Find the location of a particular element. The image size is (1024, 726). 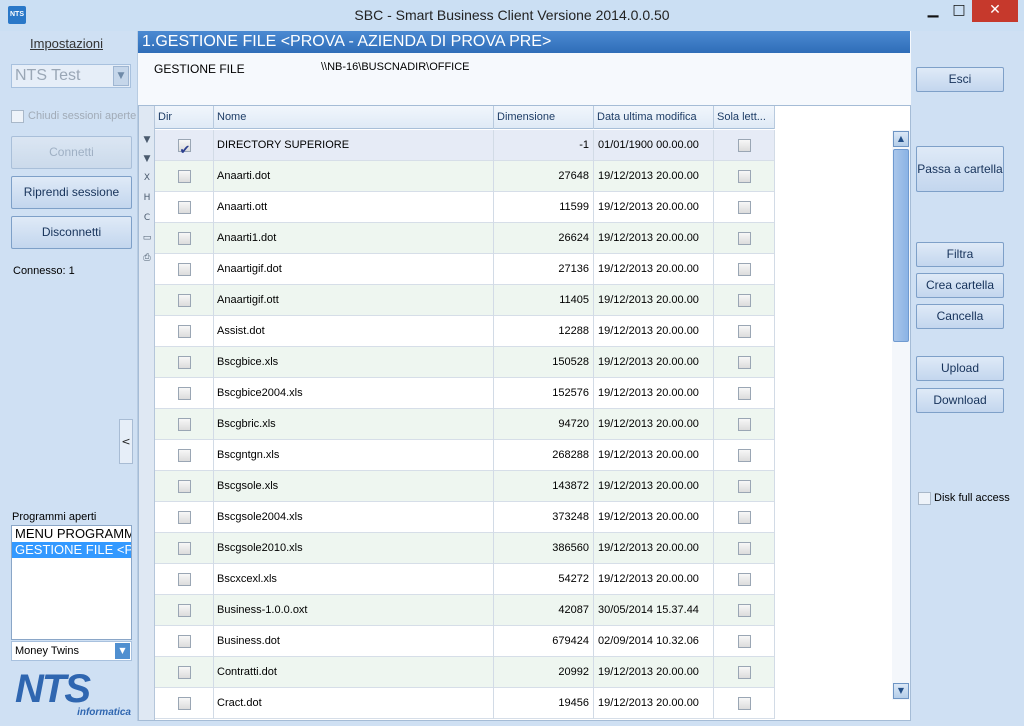

minimize-button: ▁ is located at coordinates (933, 11).